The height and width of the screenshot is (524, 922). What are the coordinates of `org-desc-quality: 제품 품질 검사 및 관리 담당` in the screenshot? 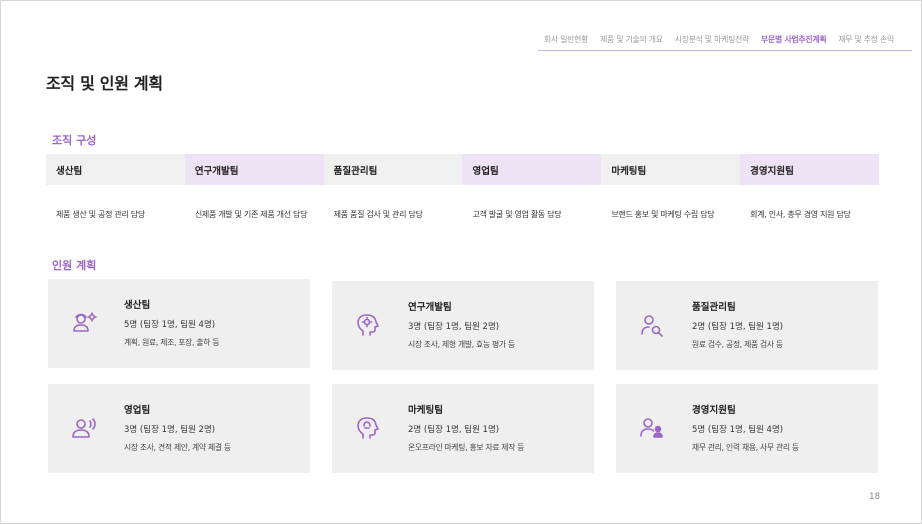 It's located at (378, 214).